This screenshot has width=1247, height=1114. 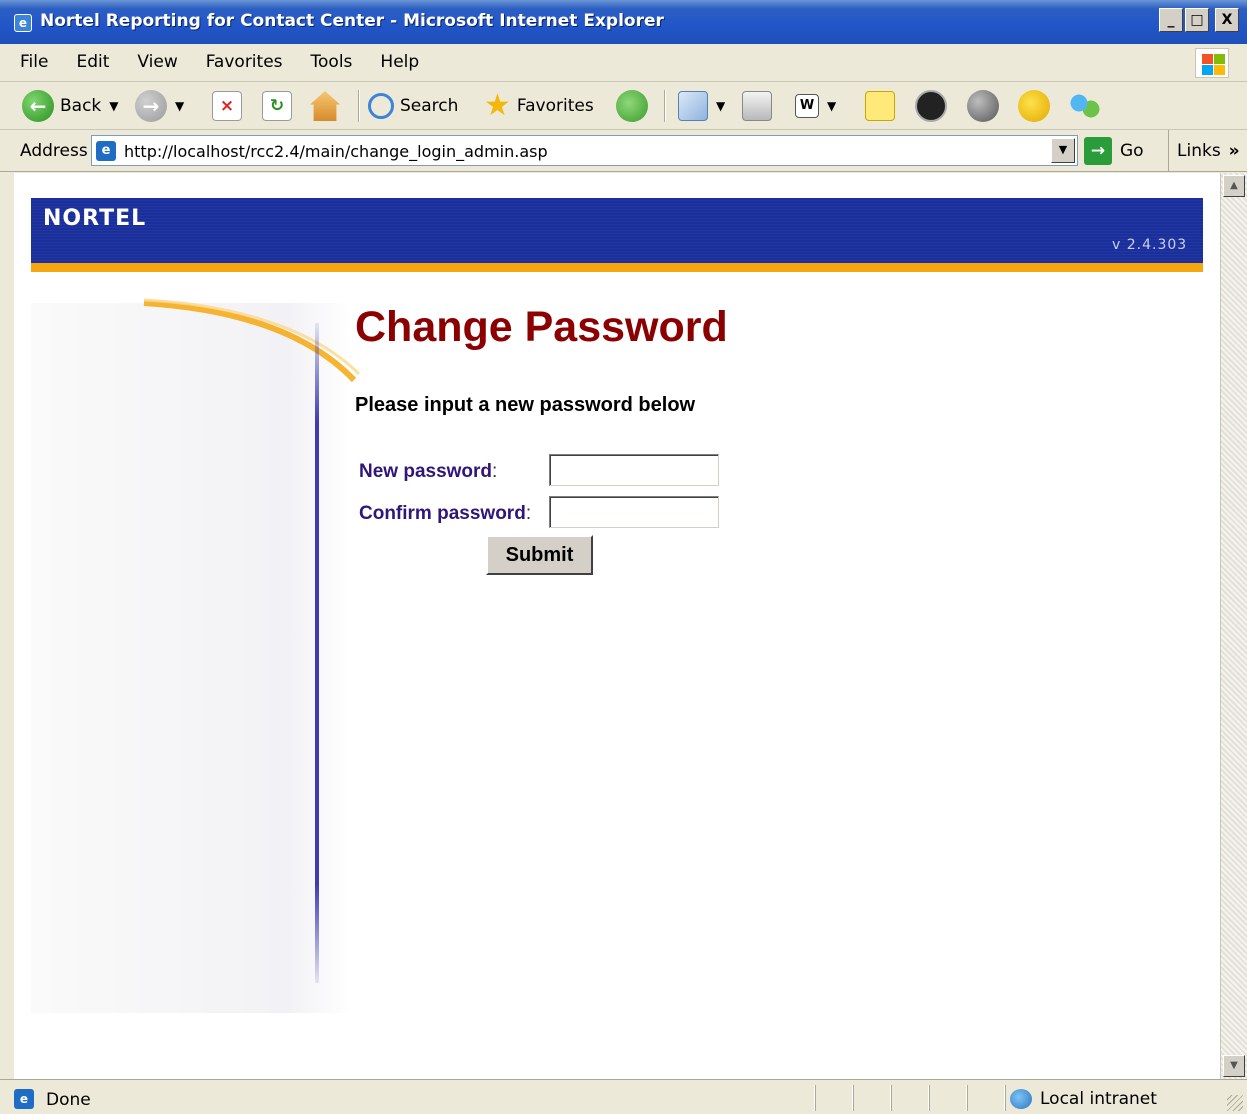 What do you see at coordinates (113, 106) in the screenshot?
I see `back-dropdown-icon: ▼` at bounding box center [113, 106].